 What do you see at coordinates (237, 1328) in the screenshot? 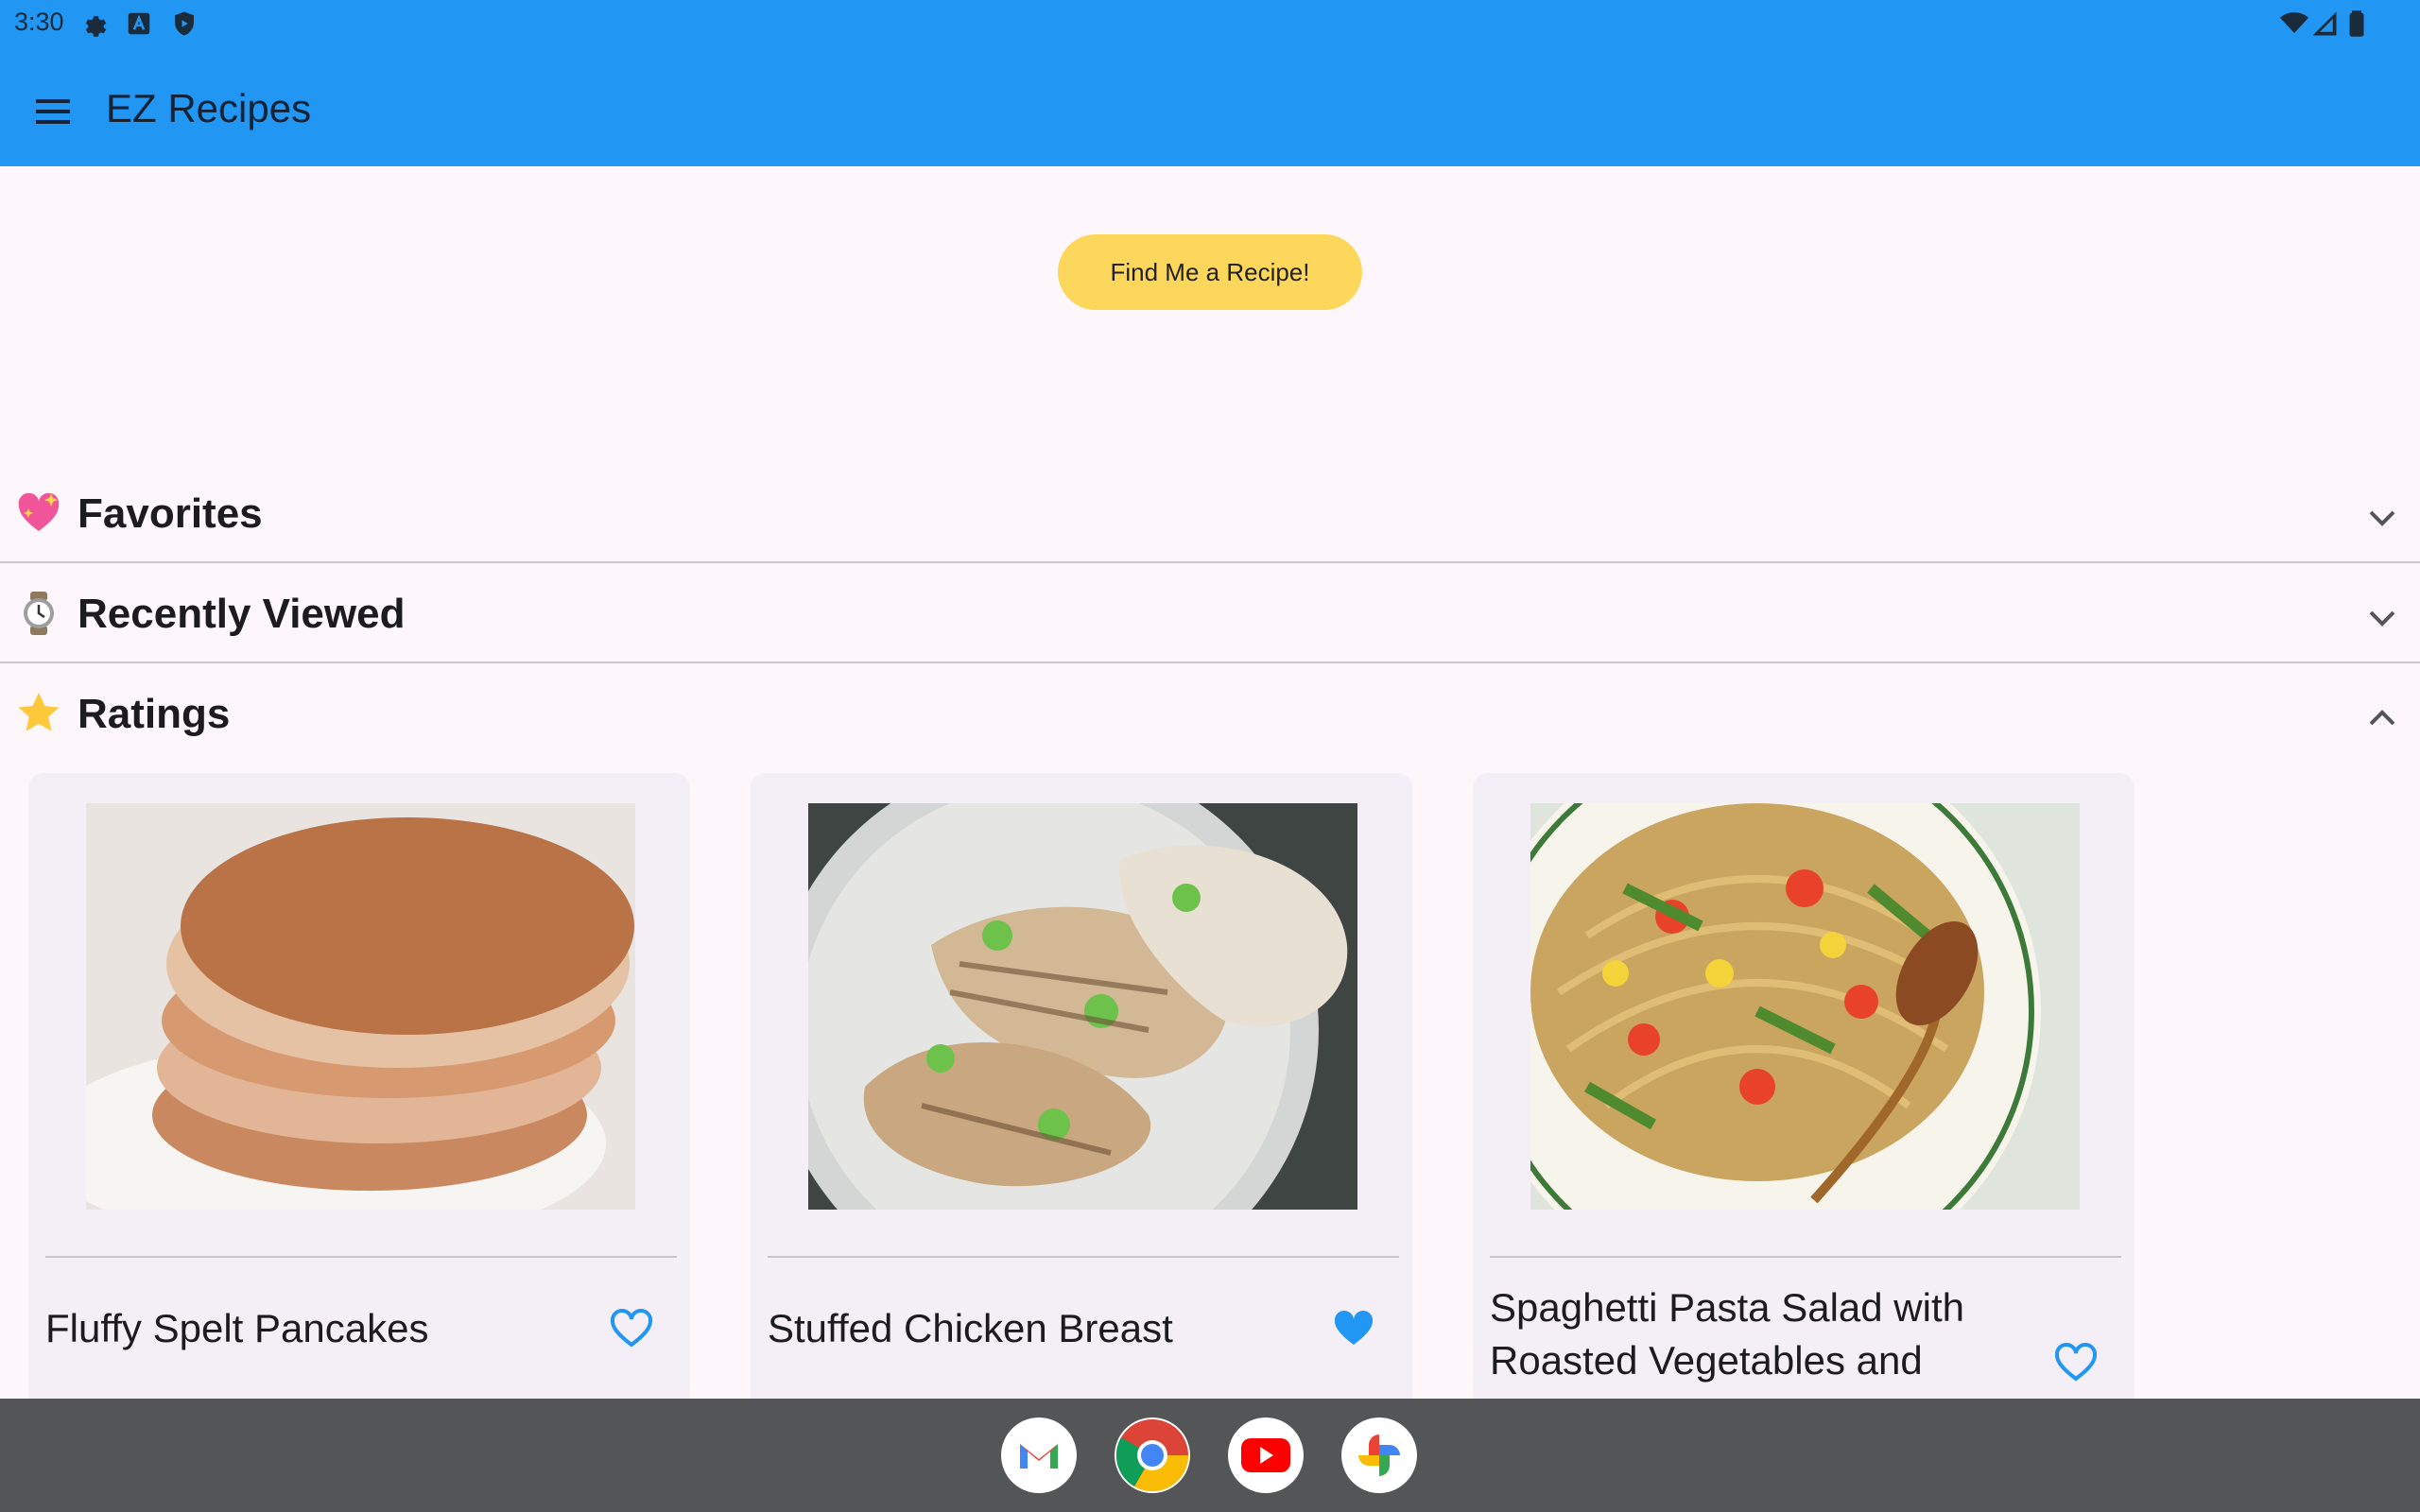
I see `recipe-name: Fluffy Spelt Pancakes` at bounding box center [237, 1328].